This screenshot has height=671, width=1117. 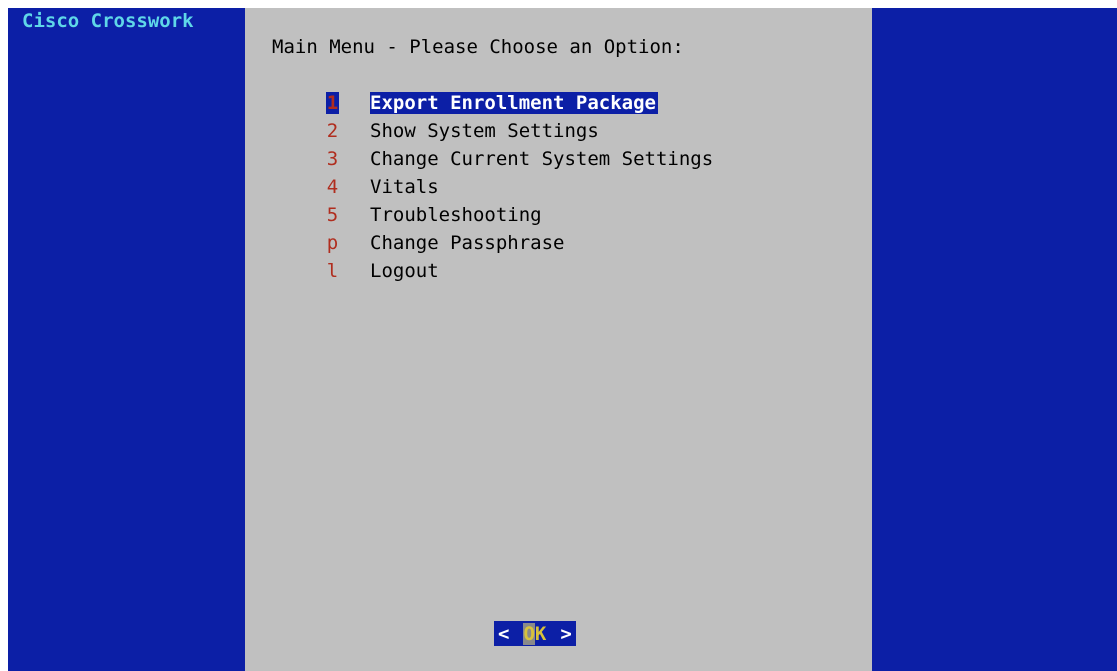 What do you see at coordinates (540, 633) in the screenshot?
I see `ok-label-rest: K` at bounding box center [540, 633].